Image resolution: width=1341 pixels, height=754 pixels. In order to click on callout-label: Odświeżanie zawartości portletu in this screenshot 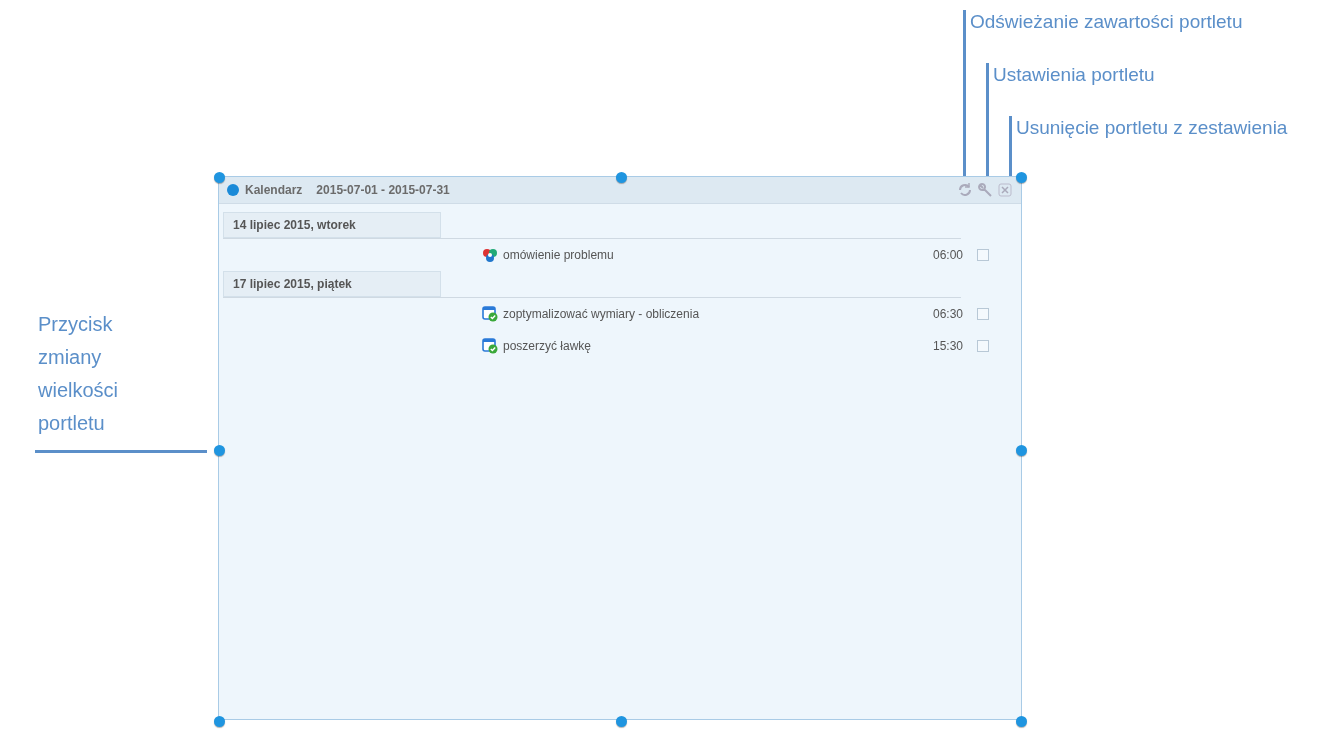, I will do `click(1106, 22)`.